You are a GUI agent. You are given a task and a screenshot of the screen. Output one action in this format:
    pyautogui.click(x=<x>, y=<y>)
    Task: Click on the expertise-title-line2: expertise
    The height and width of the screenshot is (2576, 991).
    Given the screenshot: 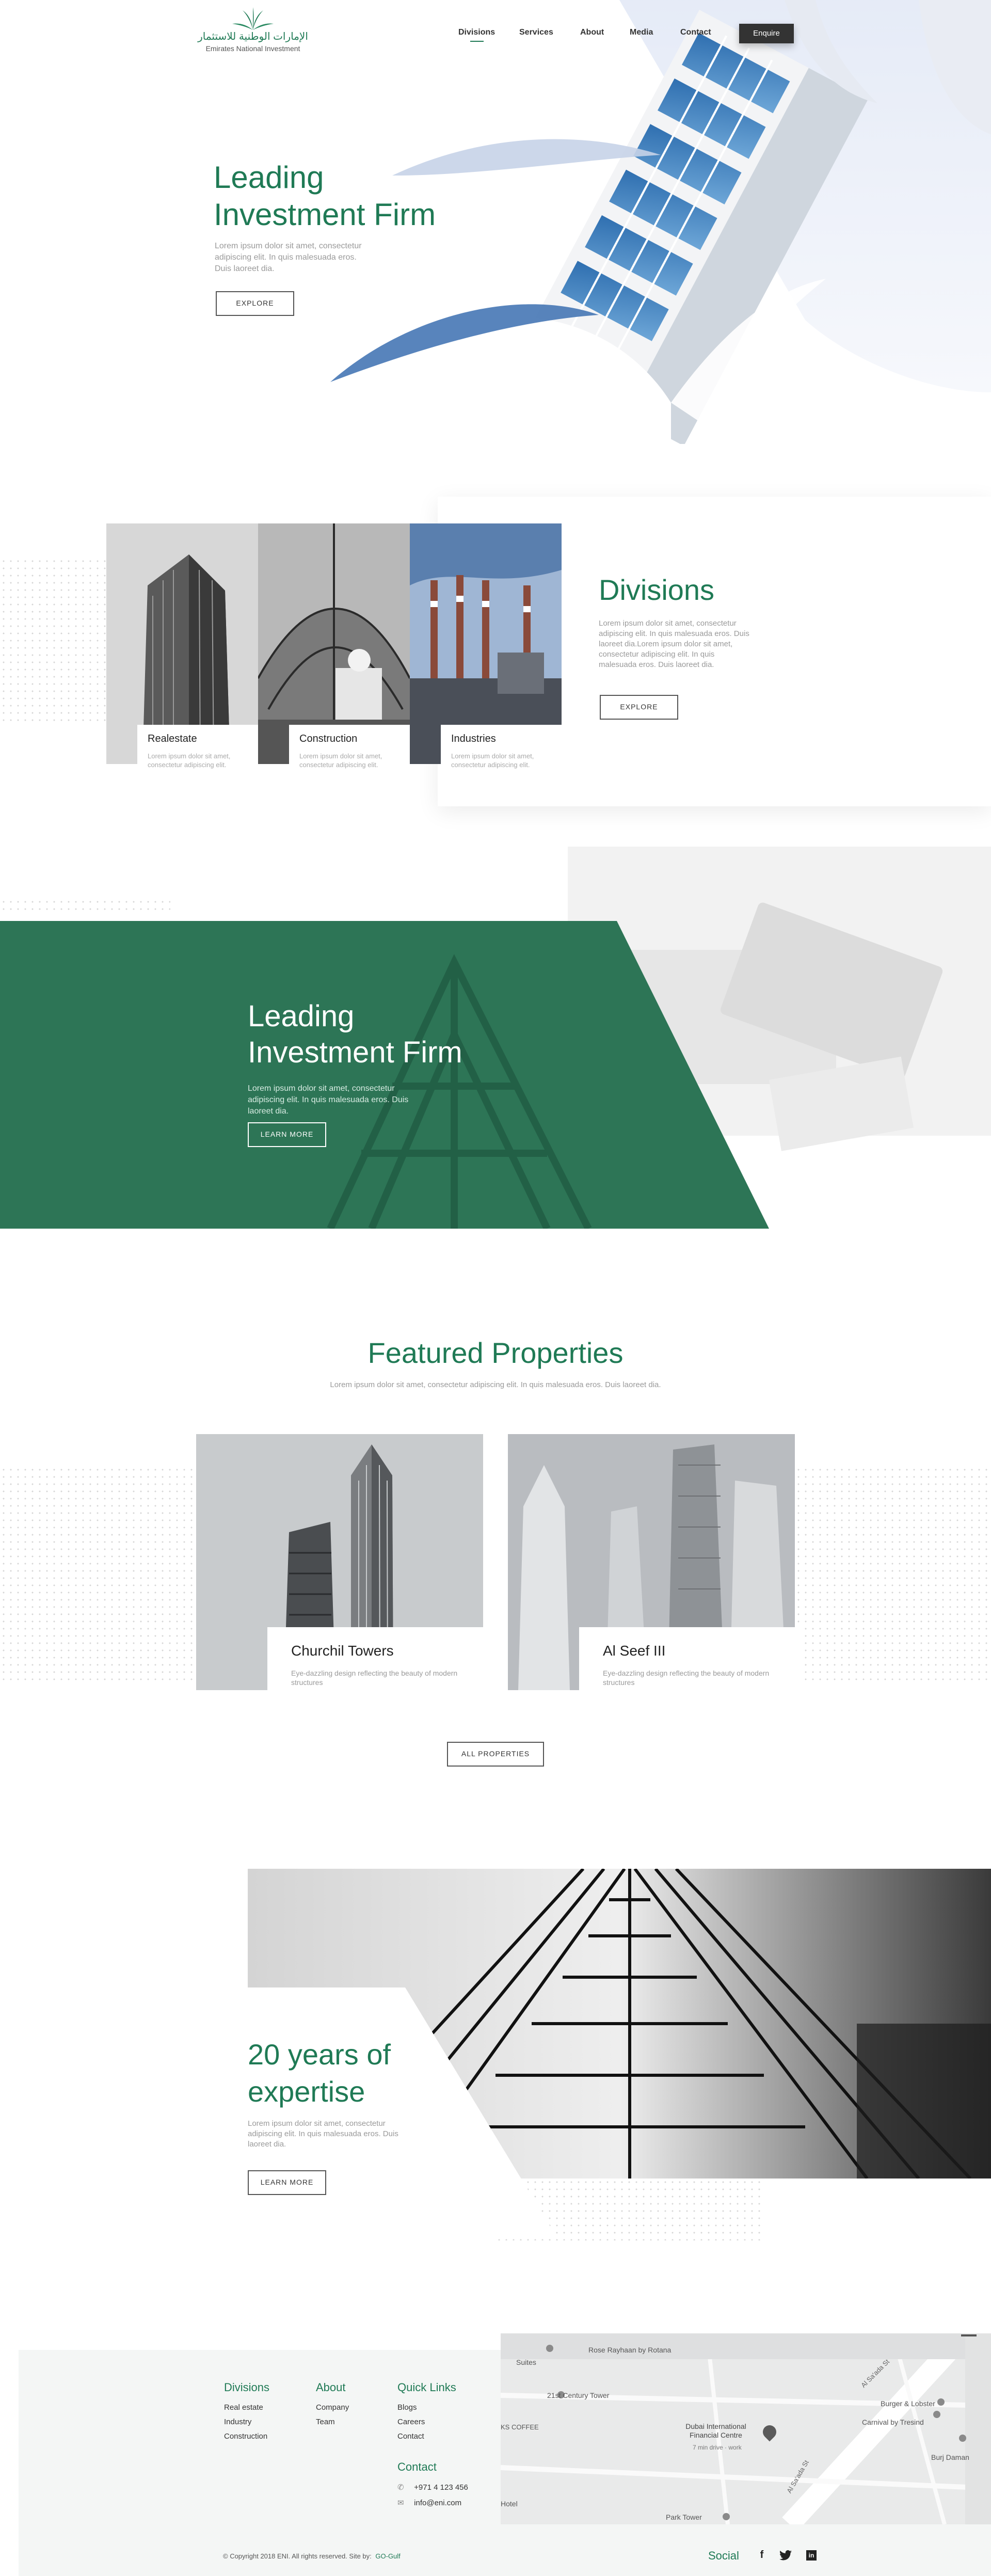 What is the action you would take?
    pyautogui.click(x=306, y=2091)
    